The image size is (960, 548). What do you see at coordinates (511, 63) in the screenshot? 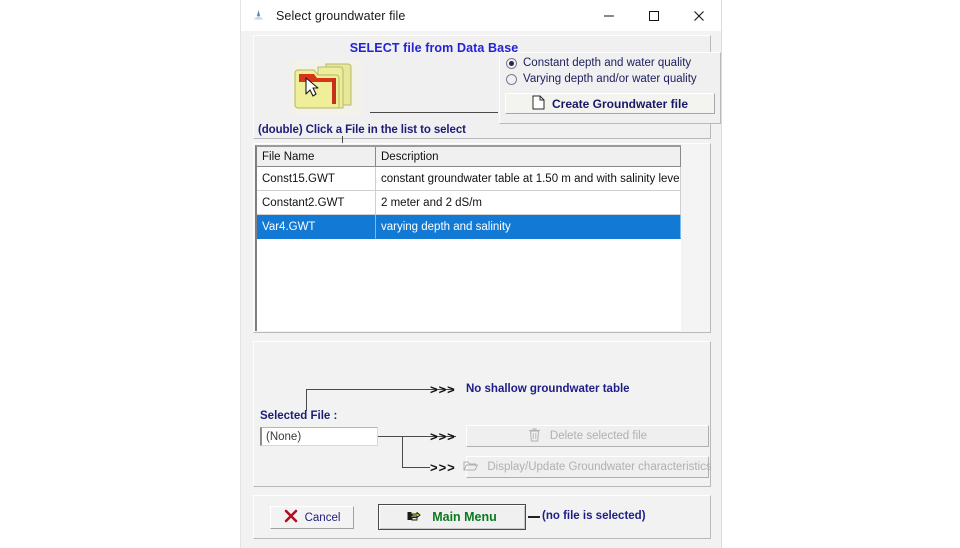
I see `radio-selected-icon` at bounding box center [511, 63].